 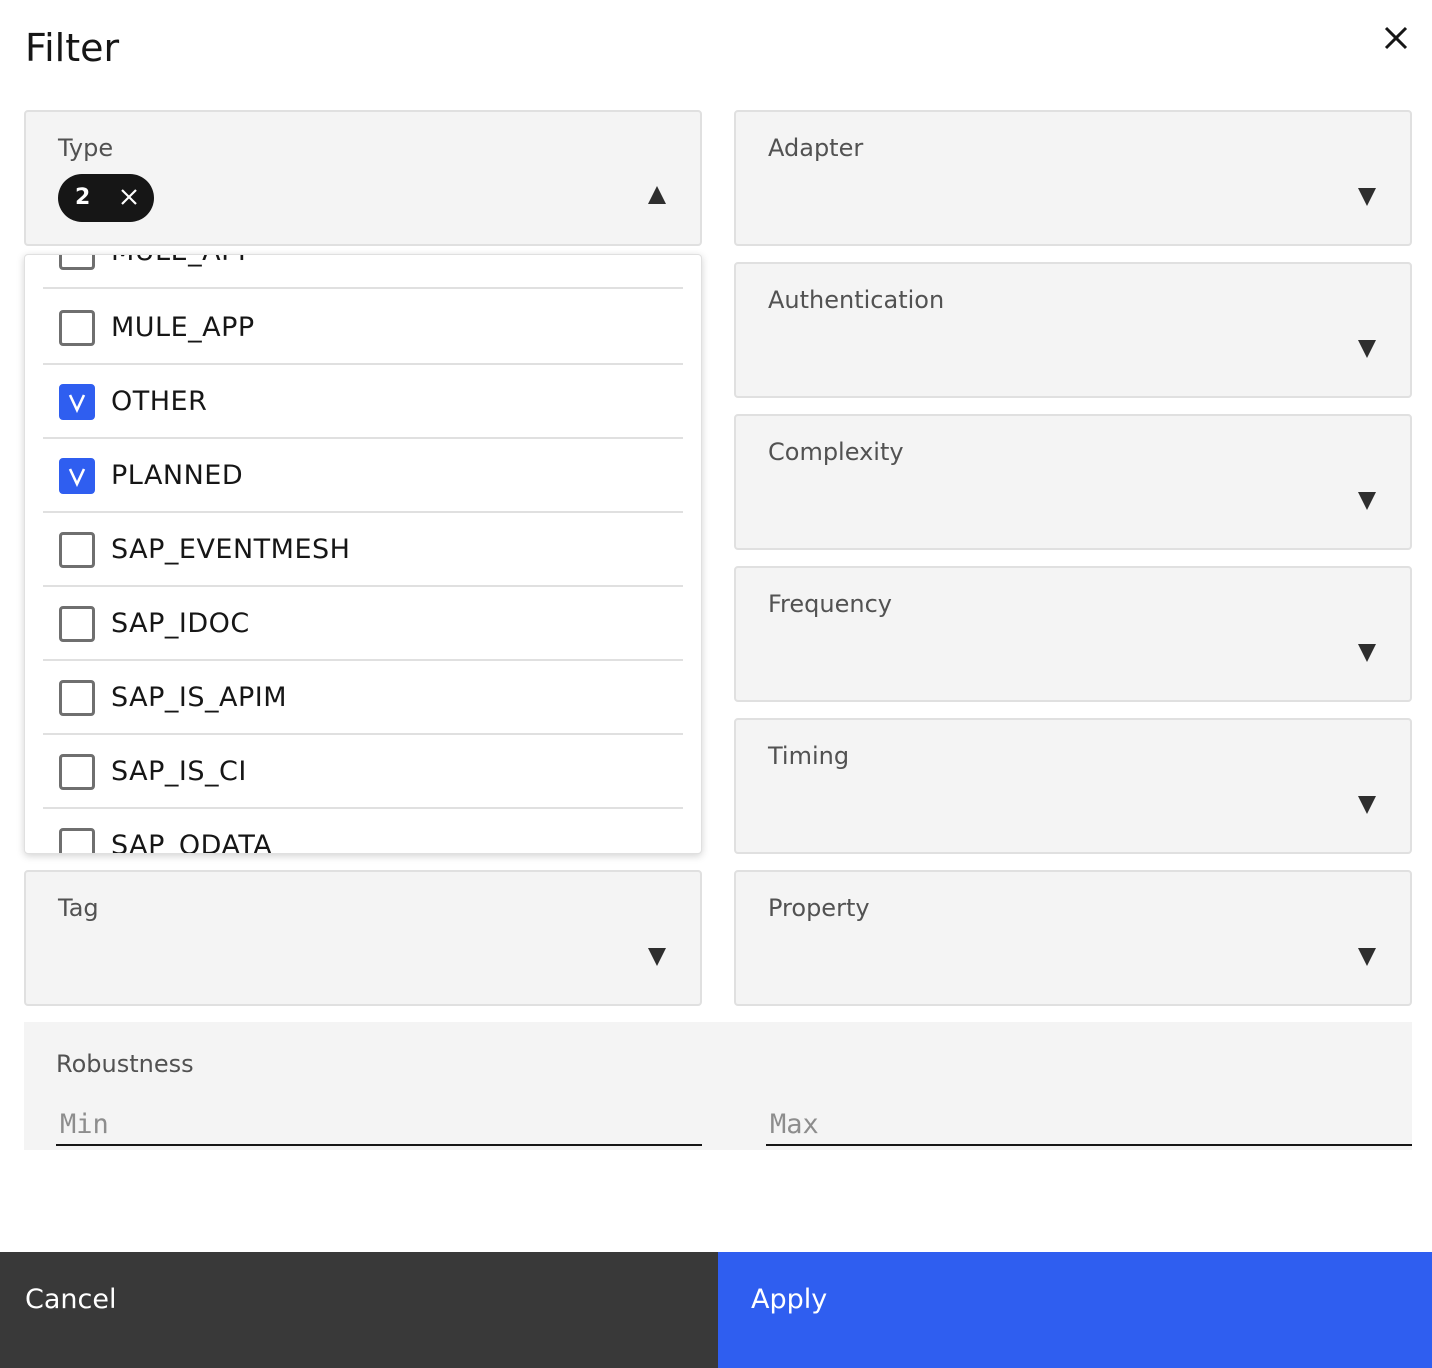 What do you see at coordinates (809, 756) in the screenshot?
I see `timing-filter-label: Timing` at bounding box center [809, 756].